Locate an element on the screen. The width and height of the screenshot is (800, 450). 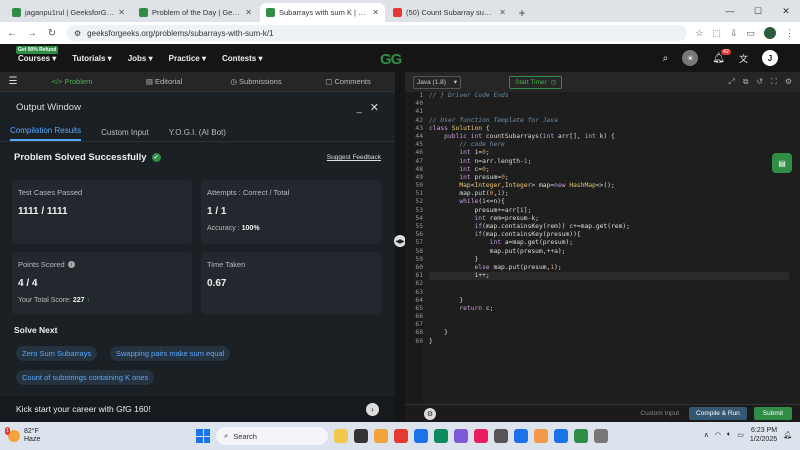
profile-avatar is located at coordinates (770, 33).